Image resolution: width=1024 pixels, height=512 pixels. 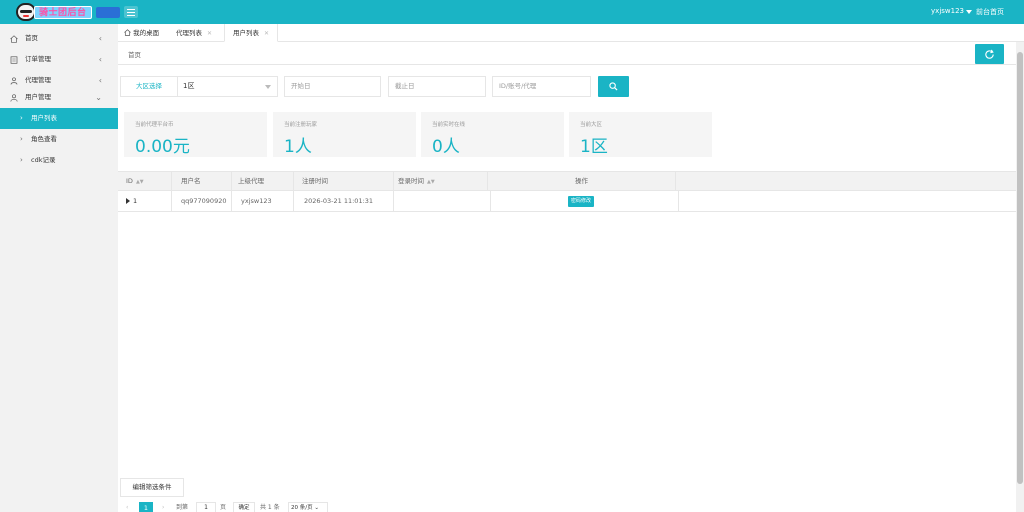 I want to click on column-header-login-time: 登录时间 ▲▼, so click(x=441, y=181).